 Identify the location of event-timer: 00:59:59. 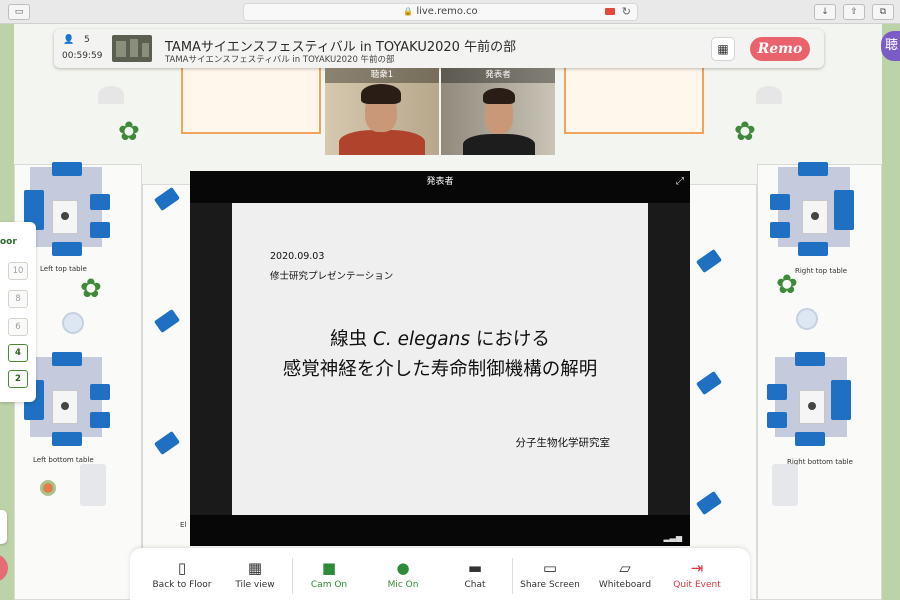
(82, 56).